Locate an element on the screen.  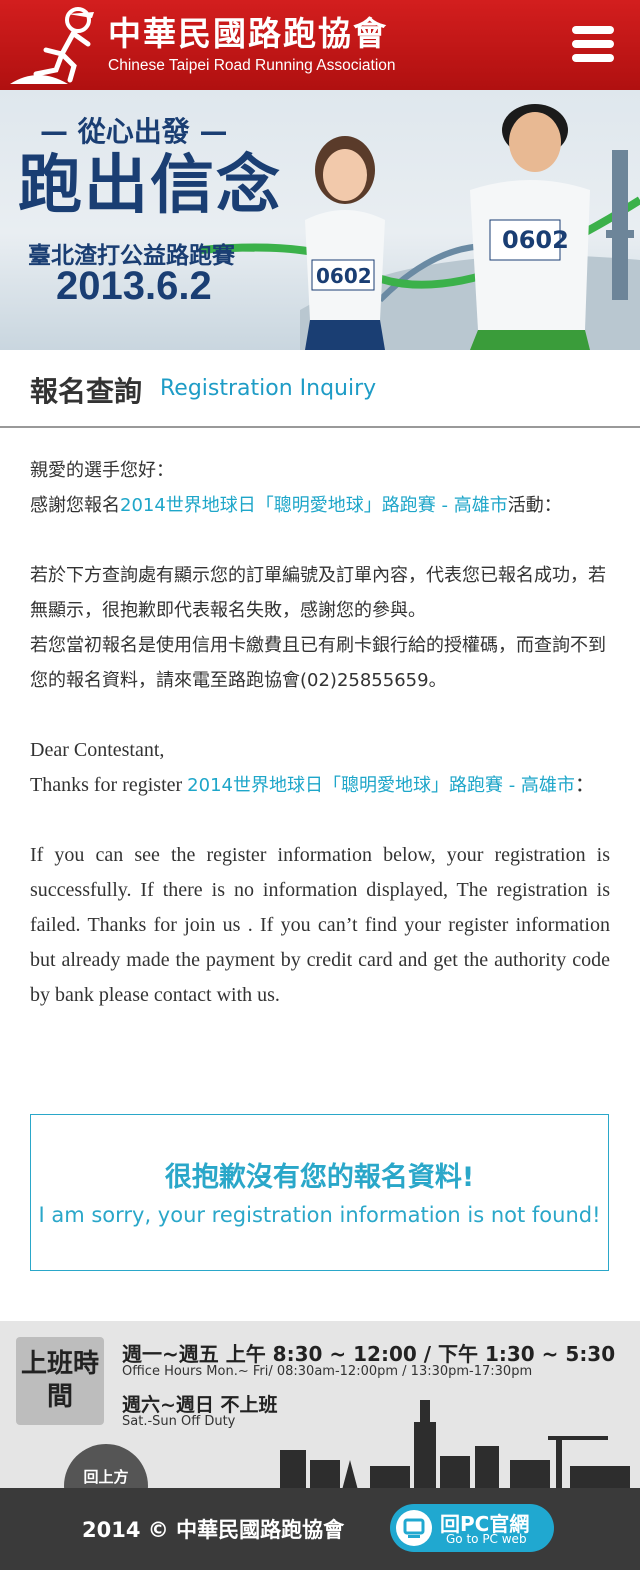
greeting-en: Dear Contestant, is located at coordinates (97, 750).